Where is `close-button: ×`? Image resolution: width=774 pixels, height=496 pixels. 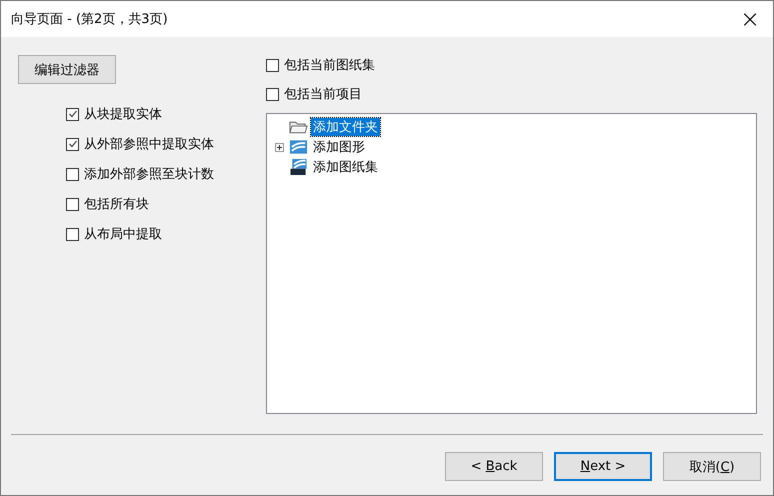
close-button: × is located at coordinates (750, 19).